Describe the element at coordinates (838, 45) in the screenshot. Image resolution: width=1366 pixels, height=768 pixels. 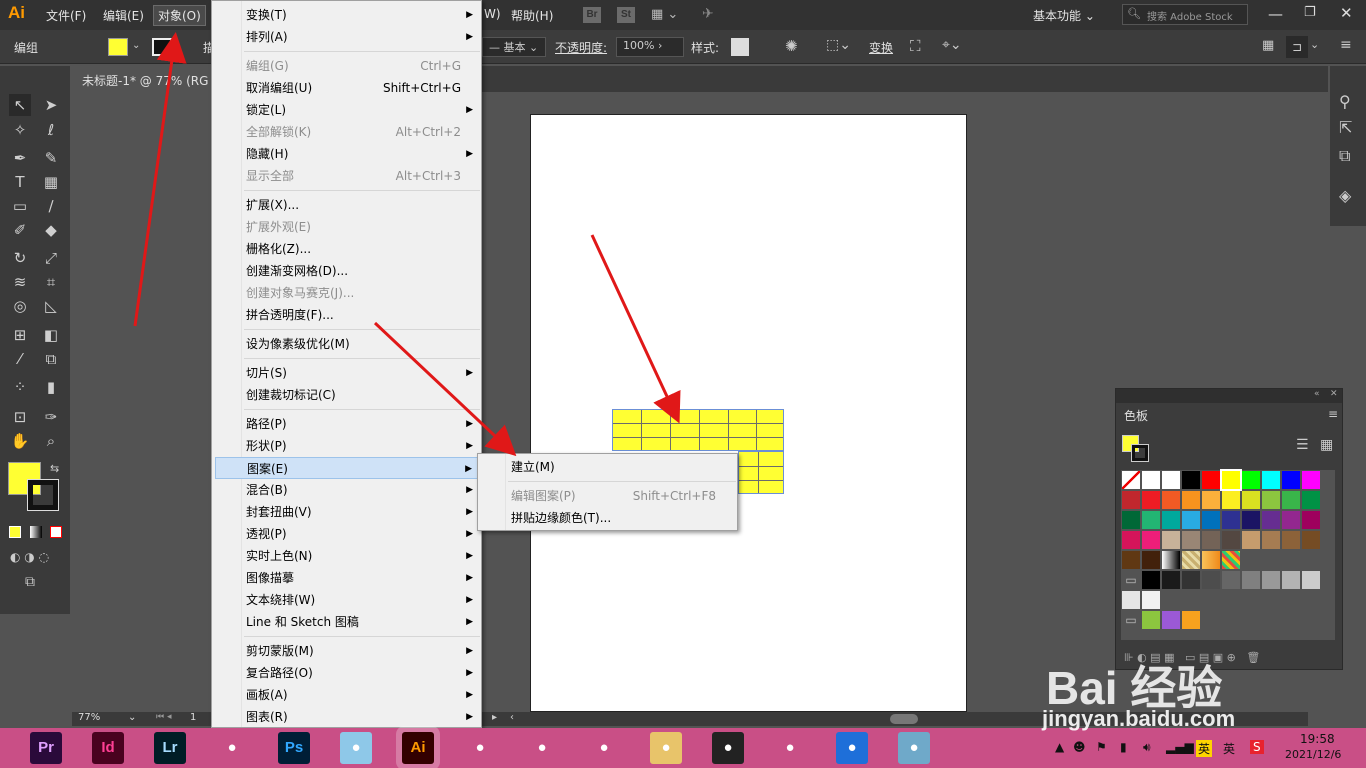
I see `align-icon: ⬚⌄` at that location.